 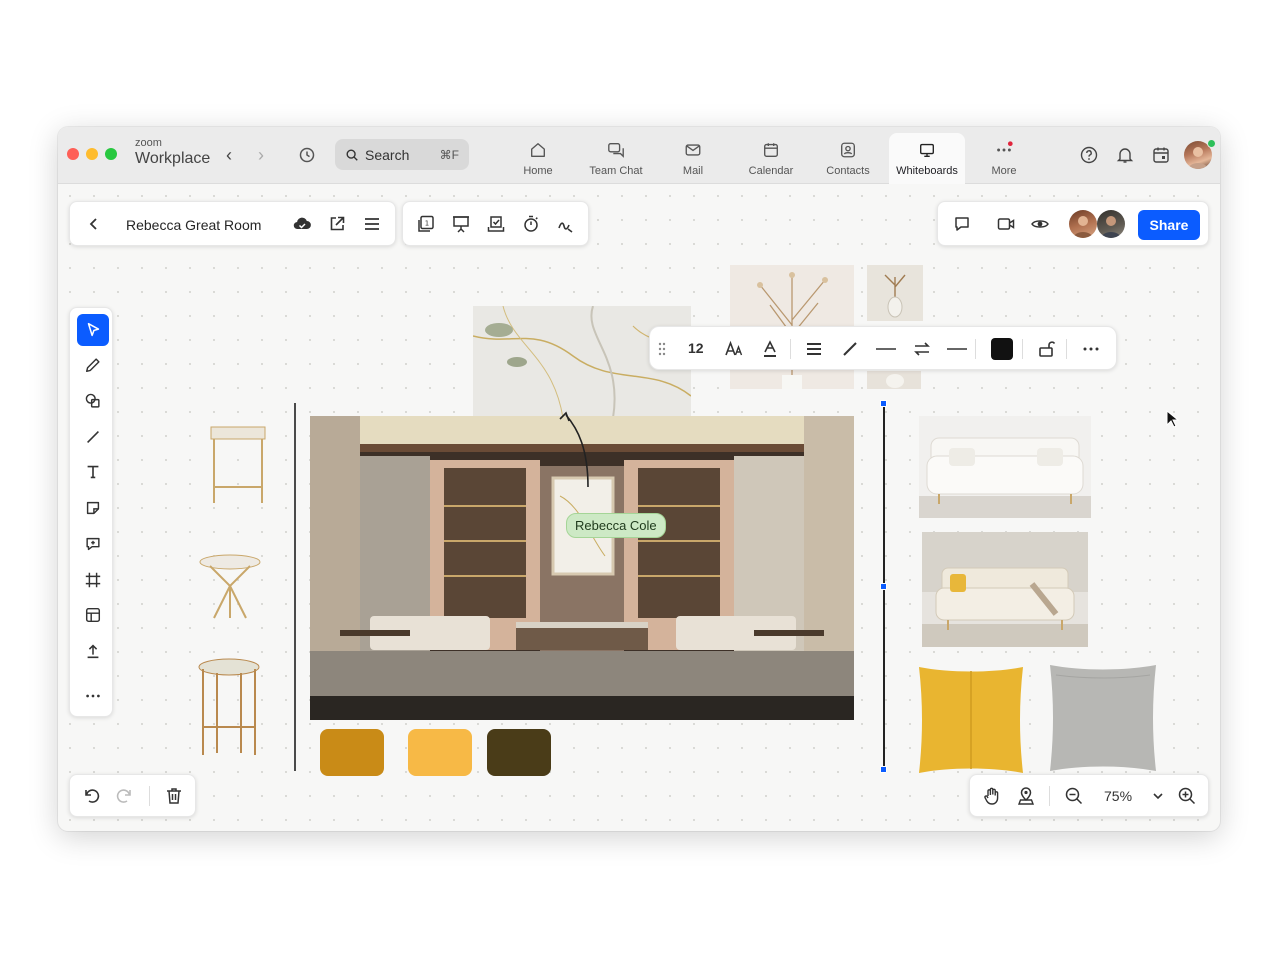 I want to click on tab-calendar: Calendar, so click(x=771, y=158).